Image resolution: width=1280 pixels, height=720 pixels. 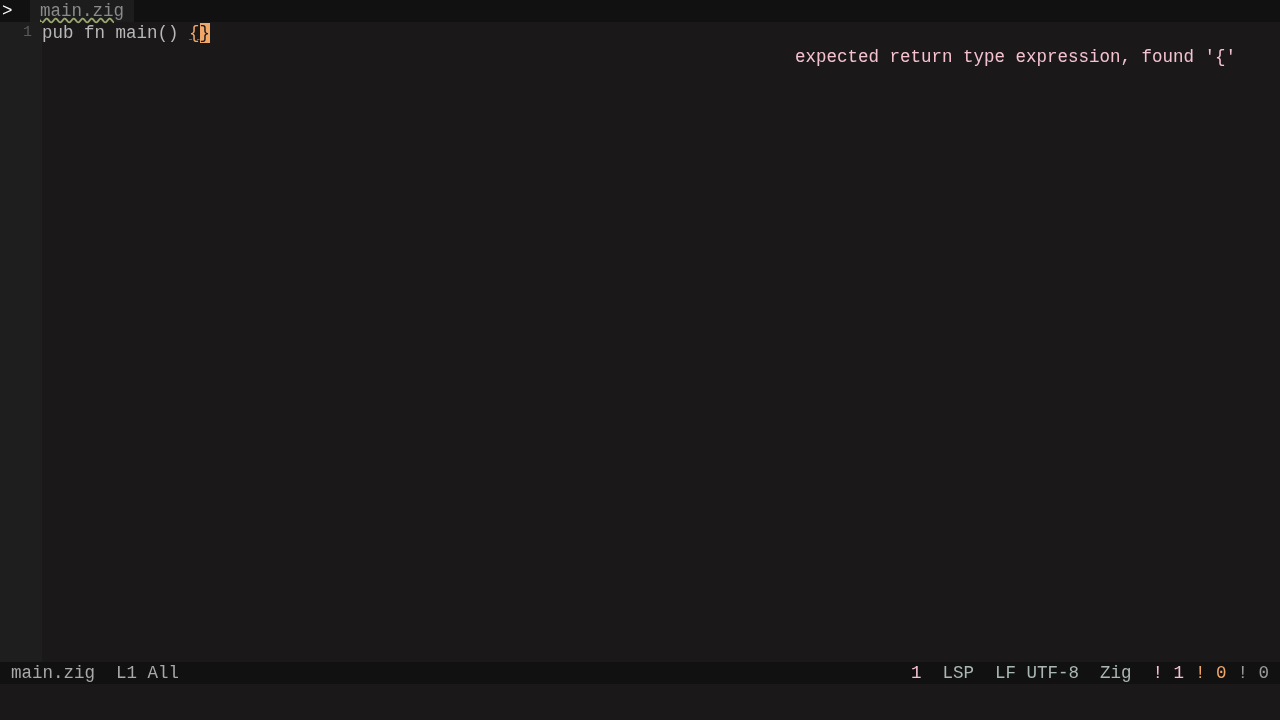 What do you see at coordinates (148, 673) in the screenshot?
I see `cursor-position: L1 All` at bounding box center [148, 673].